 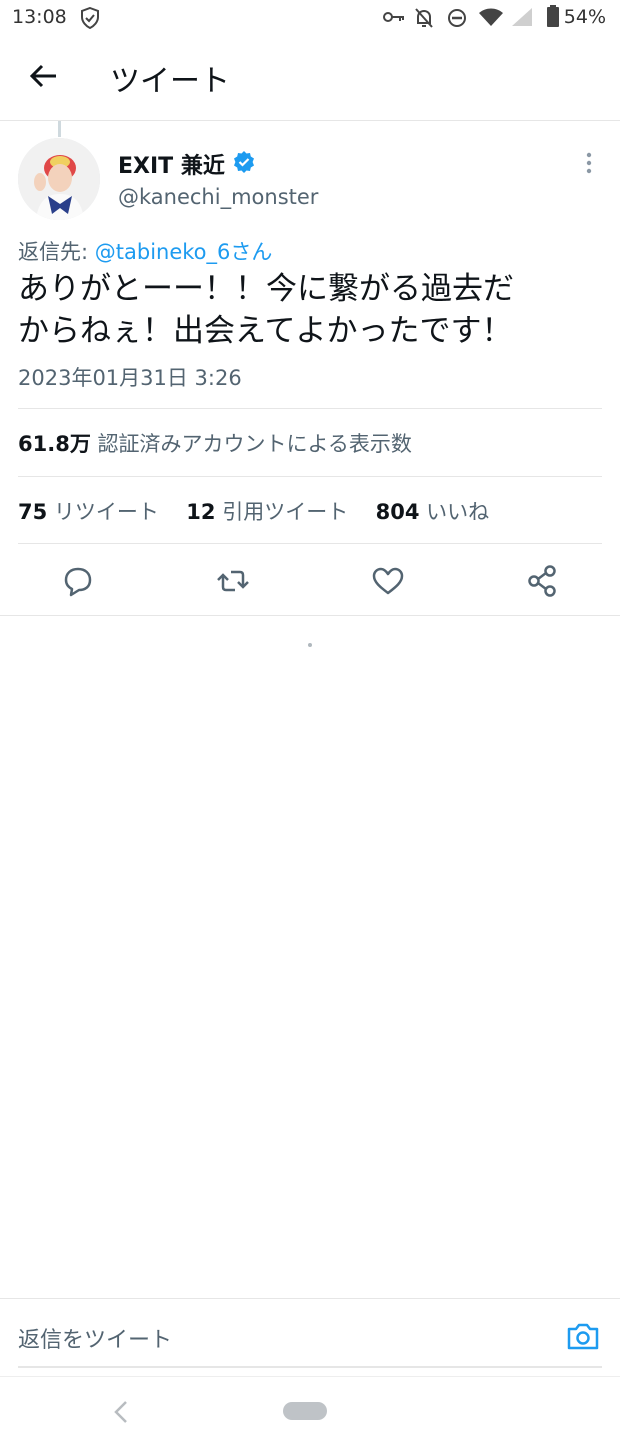 What do you see at coordinates (54, 444) in the screenshot?
I see `views-count: 61.8万` at bounding box center [54, 444].